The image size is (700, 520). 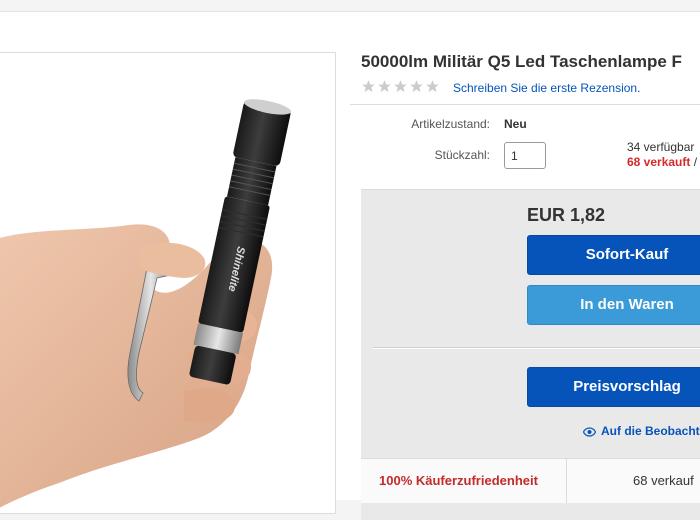 I want to click on availability: 34 verfügbar 68 verkauft /, so click(x=662, y=155).